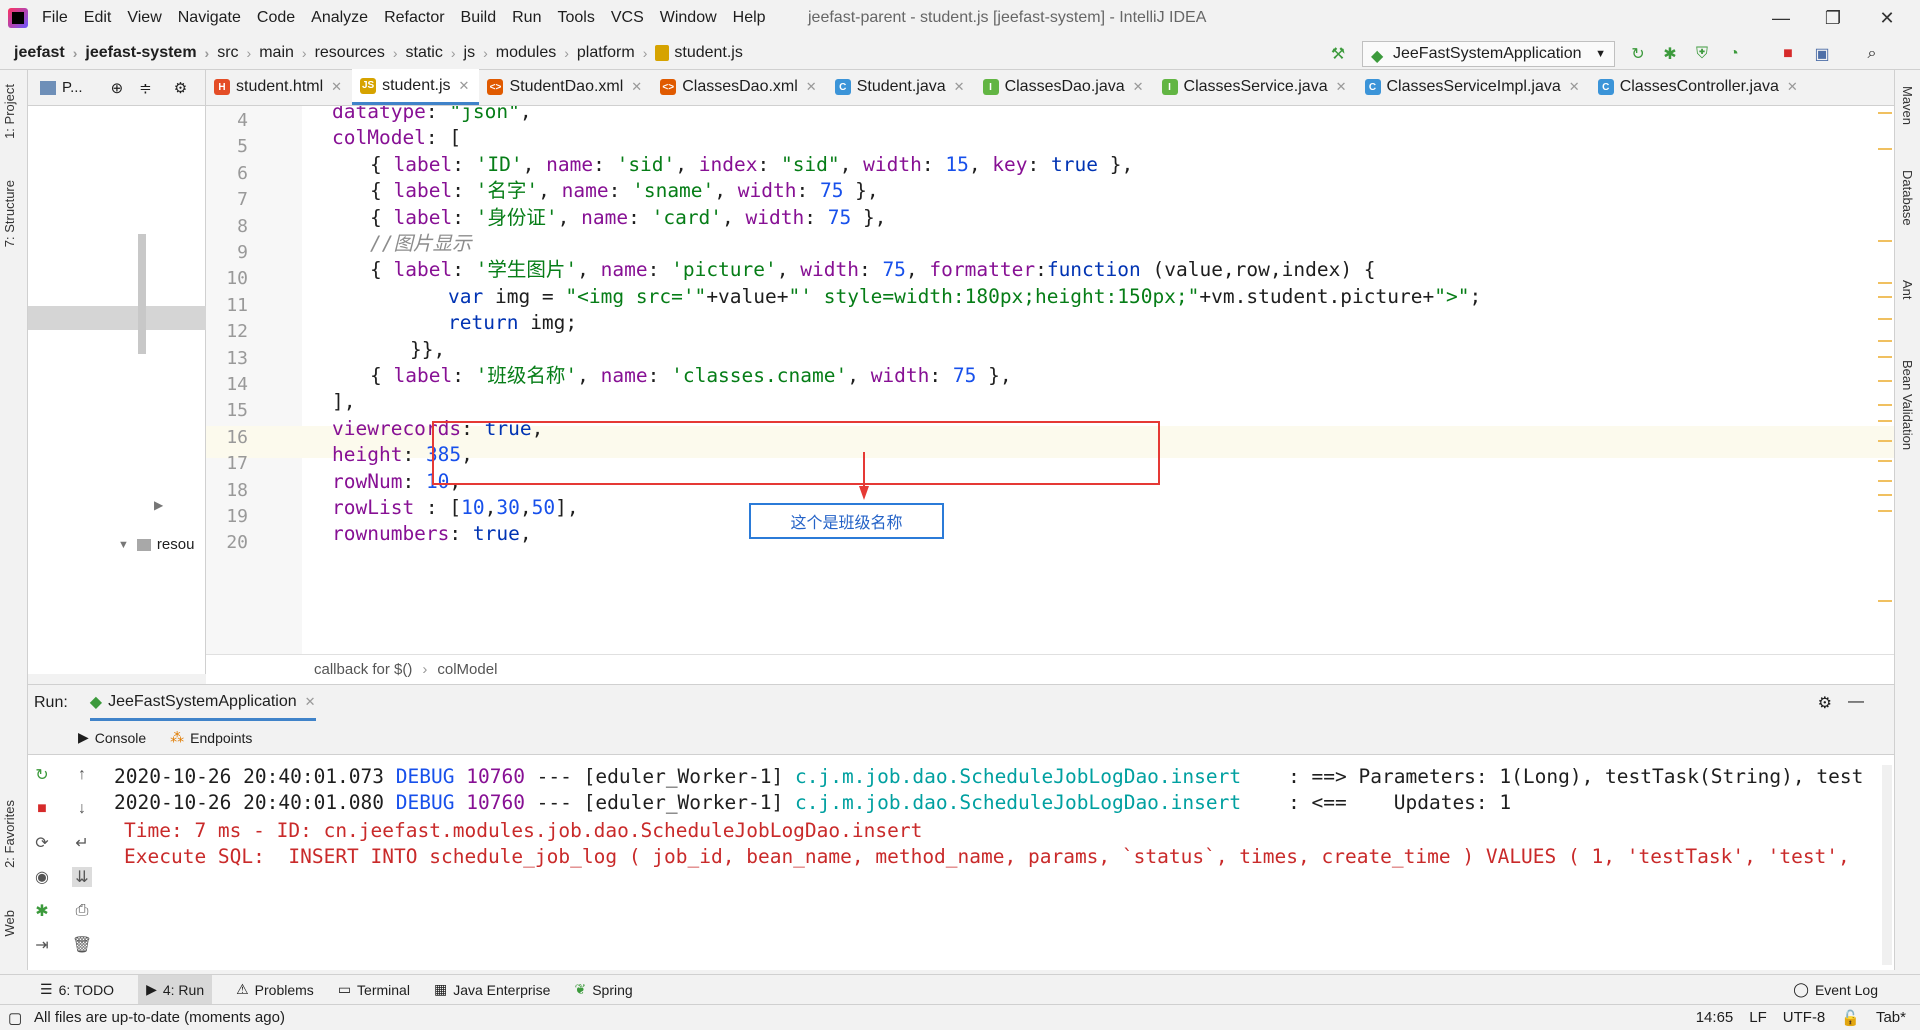 This screenshot has width=1920, height=1030. What do you see at coordinates (1064, 87) in the screenshot?
I see `editor-tab: I ClassesDao.java ✕` at bounding box center [1064, 87].